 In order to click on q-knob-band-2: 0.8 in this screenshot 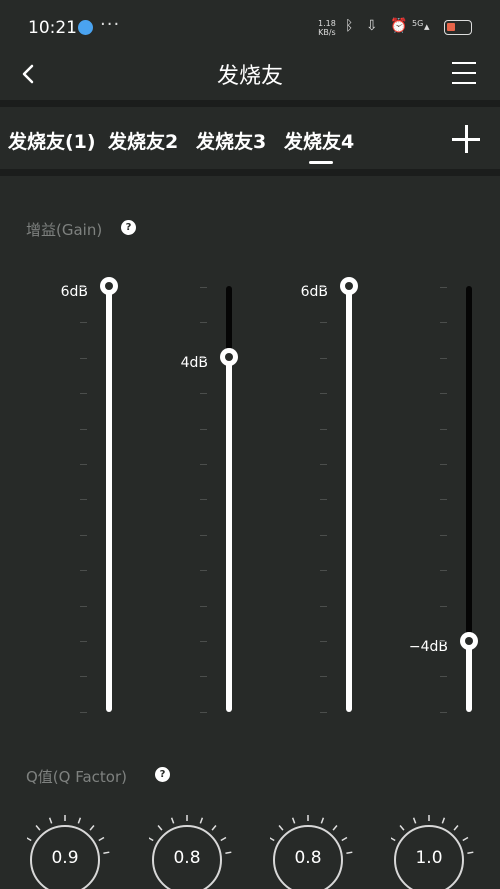, I will do `click(199, 848)`.